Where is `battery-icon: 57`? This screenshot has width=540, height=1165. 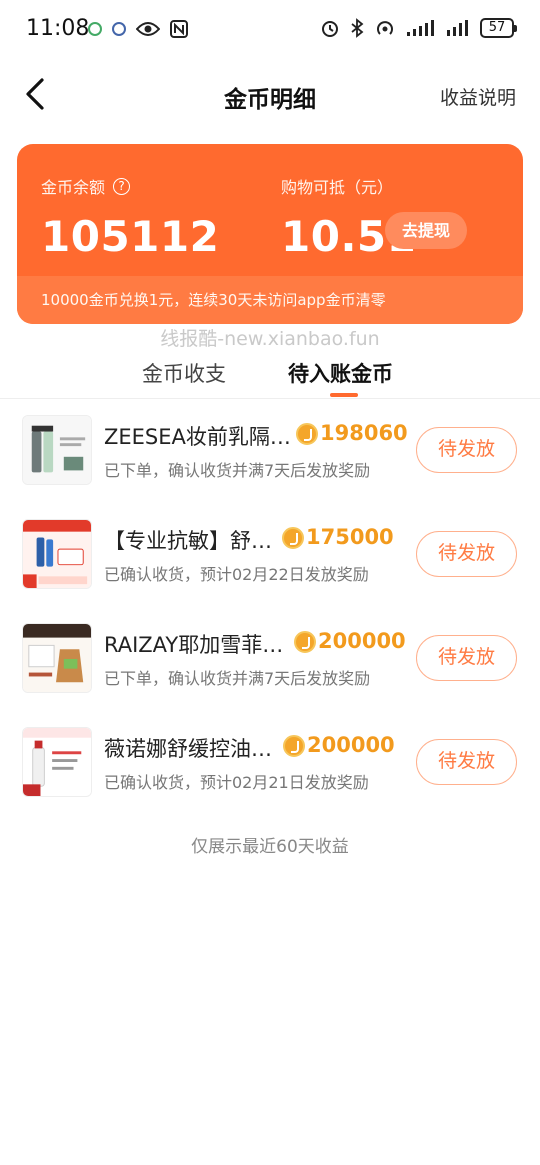 battery-icon: 57 is located at coordinates (498, 28).